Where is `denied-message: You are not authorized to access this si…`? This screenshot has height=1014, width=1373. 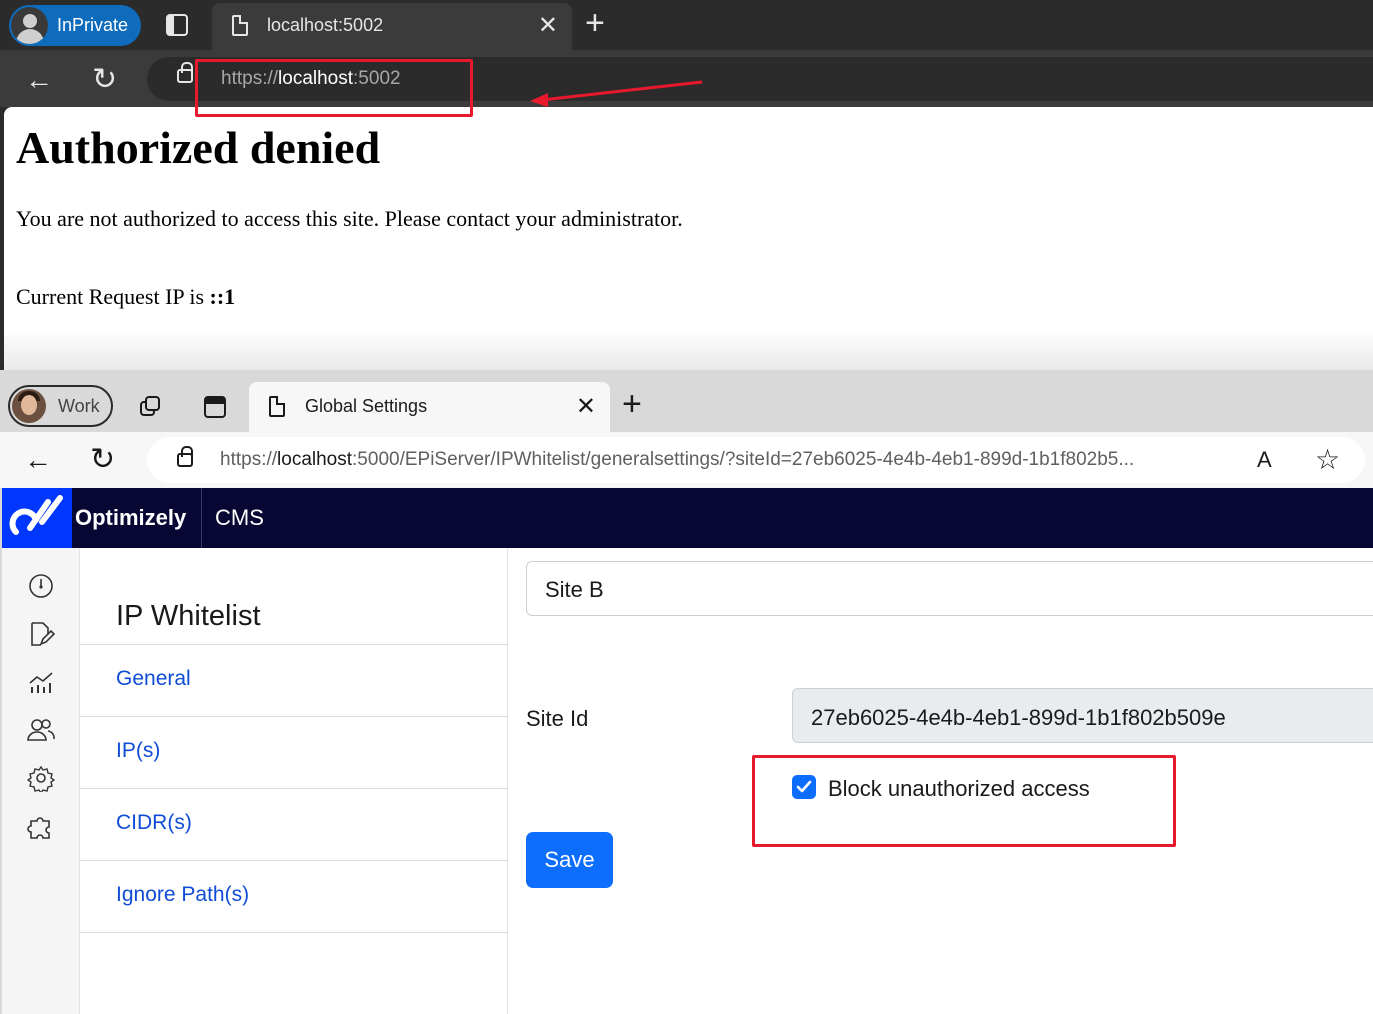 denied-message: You are not authorized to access this si… is located at coordinates (349, 218).